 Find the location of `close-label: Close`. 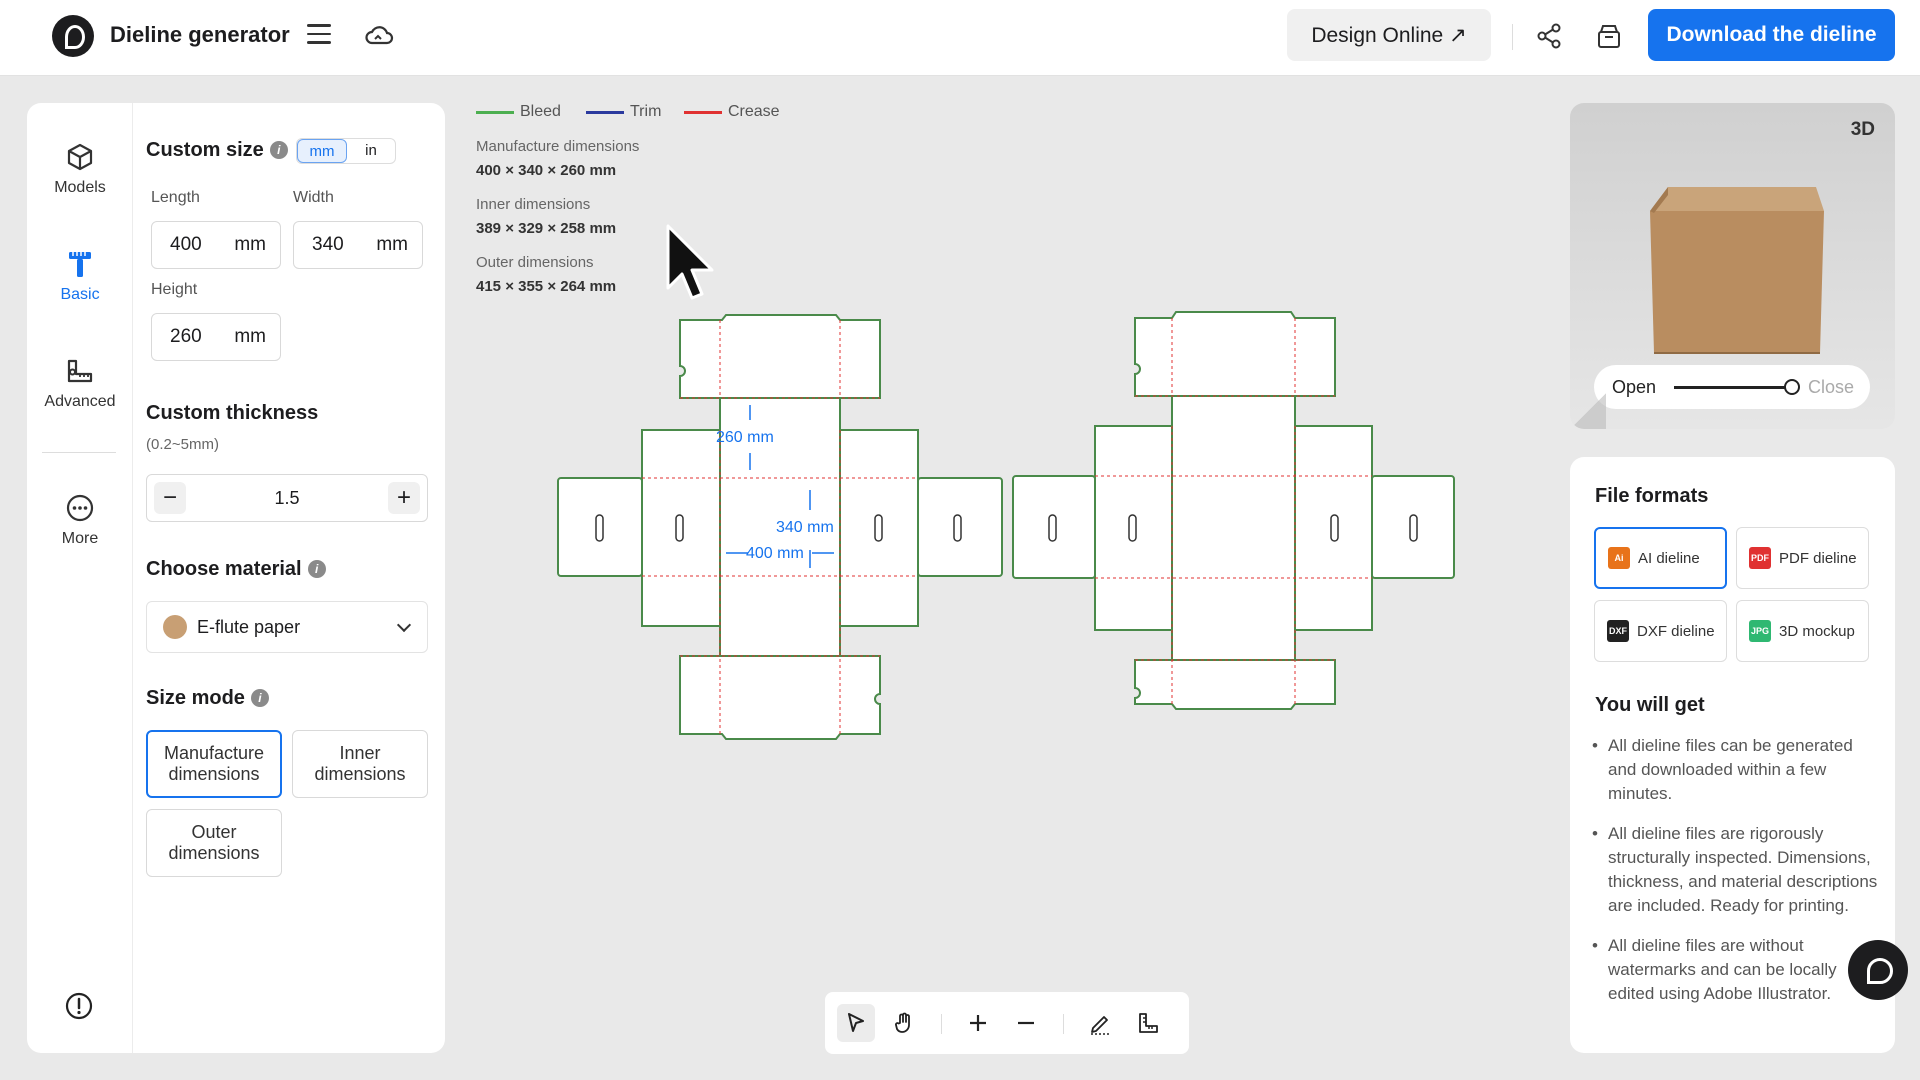

close-label: Close is located at coordinates (1830, 387).